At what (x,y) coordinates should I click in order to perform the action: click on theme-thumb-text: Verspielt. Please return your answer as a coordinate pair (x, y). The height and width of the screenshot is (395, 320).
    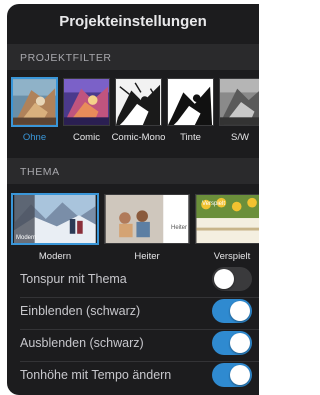
    Looking at the image, I should click on (214, 204).